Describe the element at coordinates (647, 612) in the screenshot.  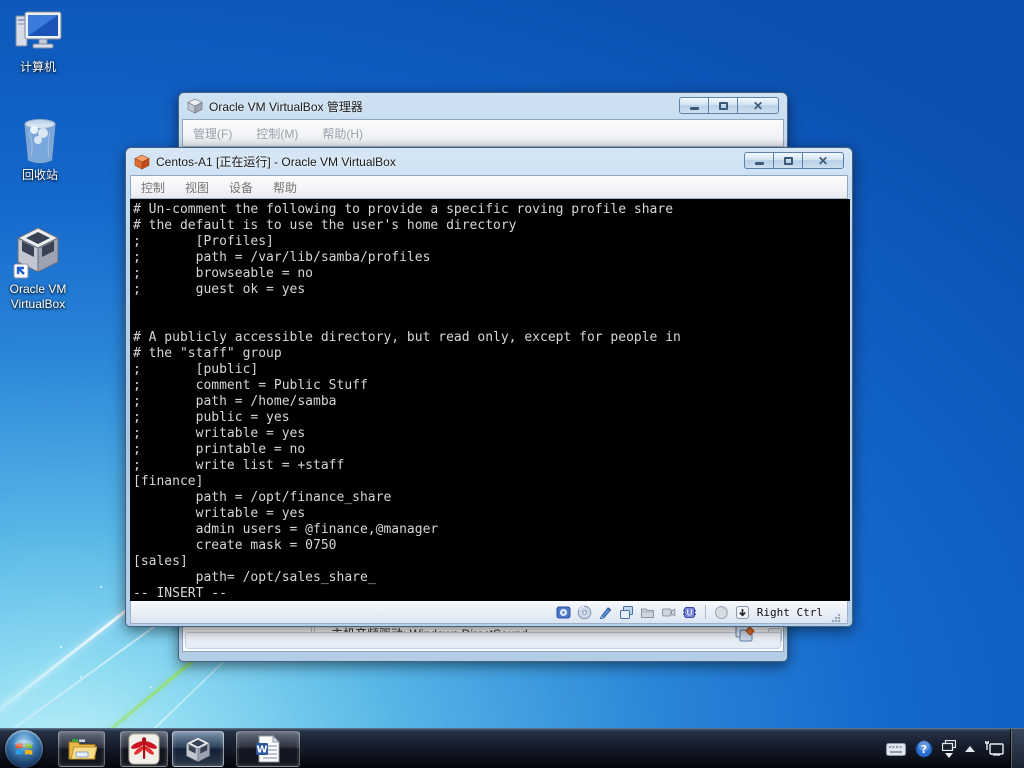
I see `shared-folder-icon` at that location.